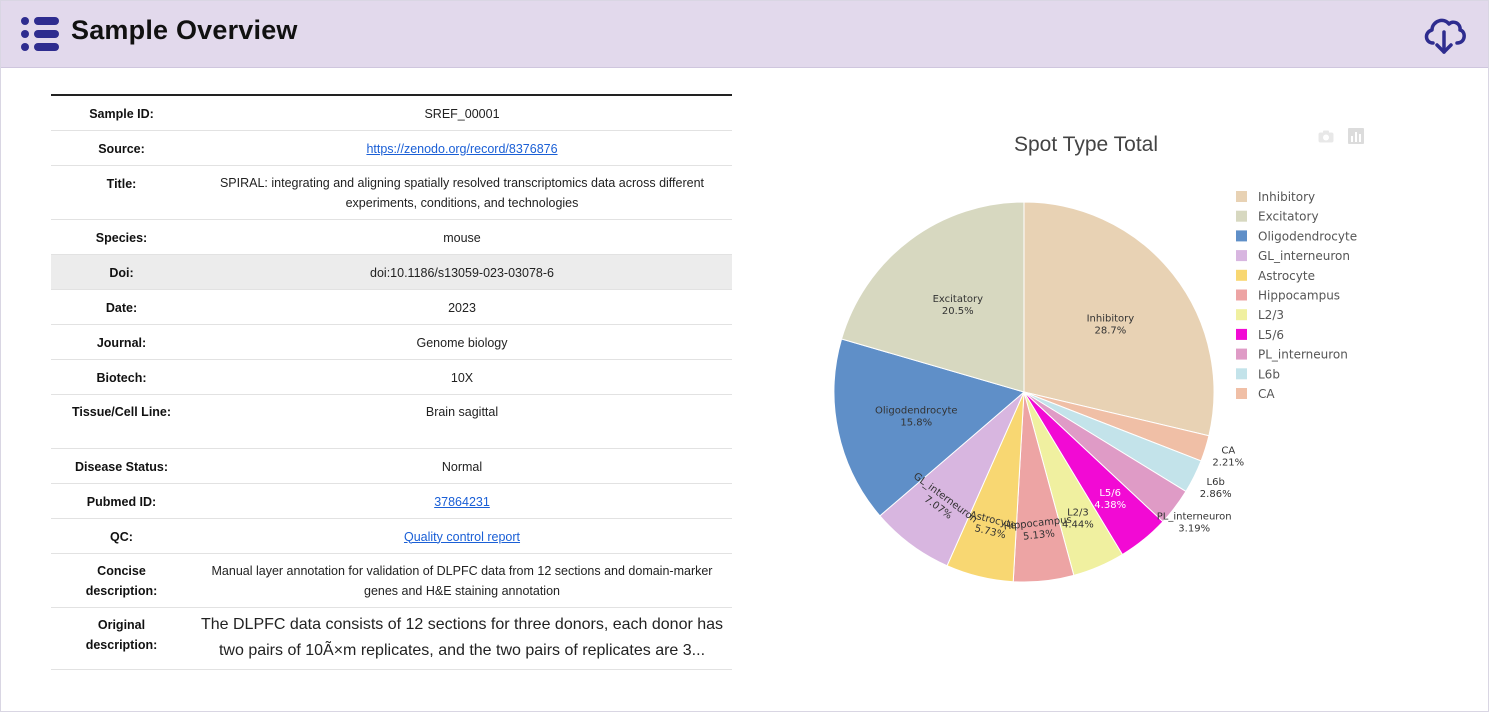 Image resolution: width=1489 pixels, height=712 pixels. What do you see at coordinates (1304, 256) in the screenshot?
I see `legend-label-gl-interneuron: GL_interneuron` at bounding box center [1304, 256].